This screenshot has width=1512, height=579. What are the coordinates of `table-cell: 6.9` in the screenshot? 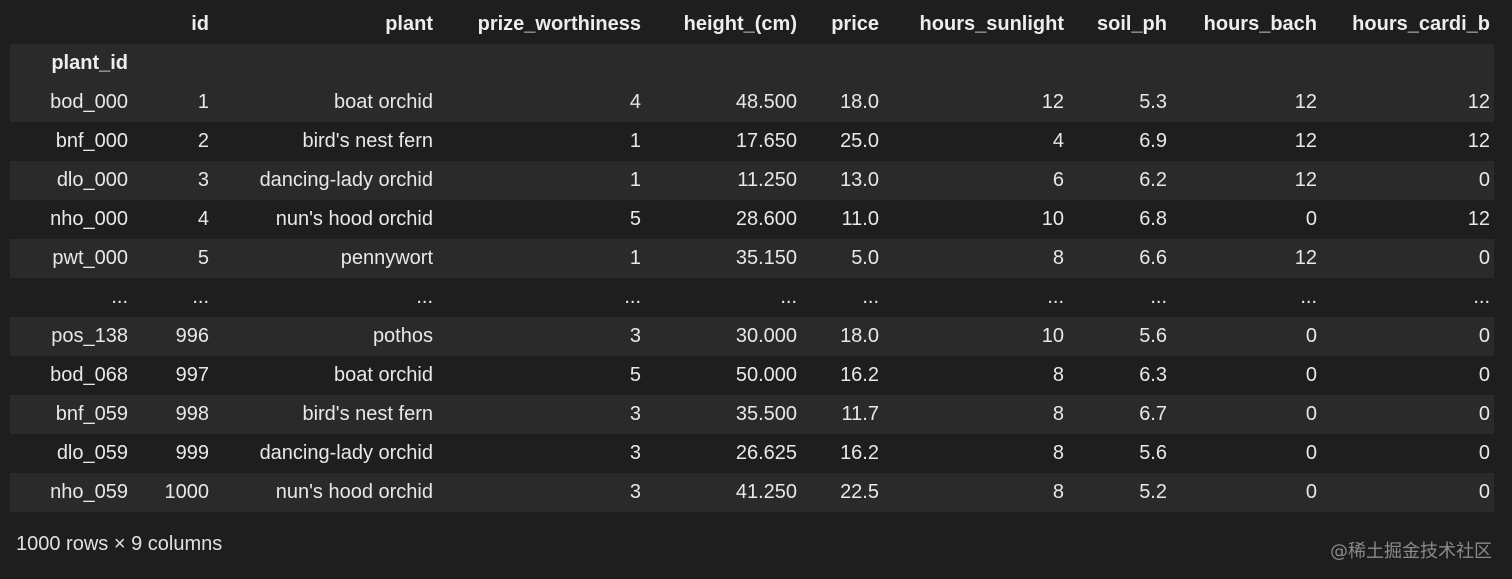 It's located at (1153, 141).